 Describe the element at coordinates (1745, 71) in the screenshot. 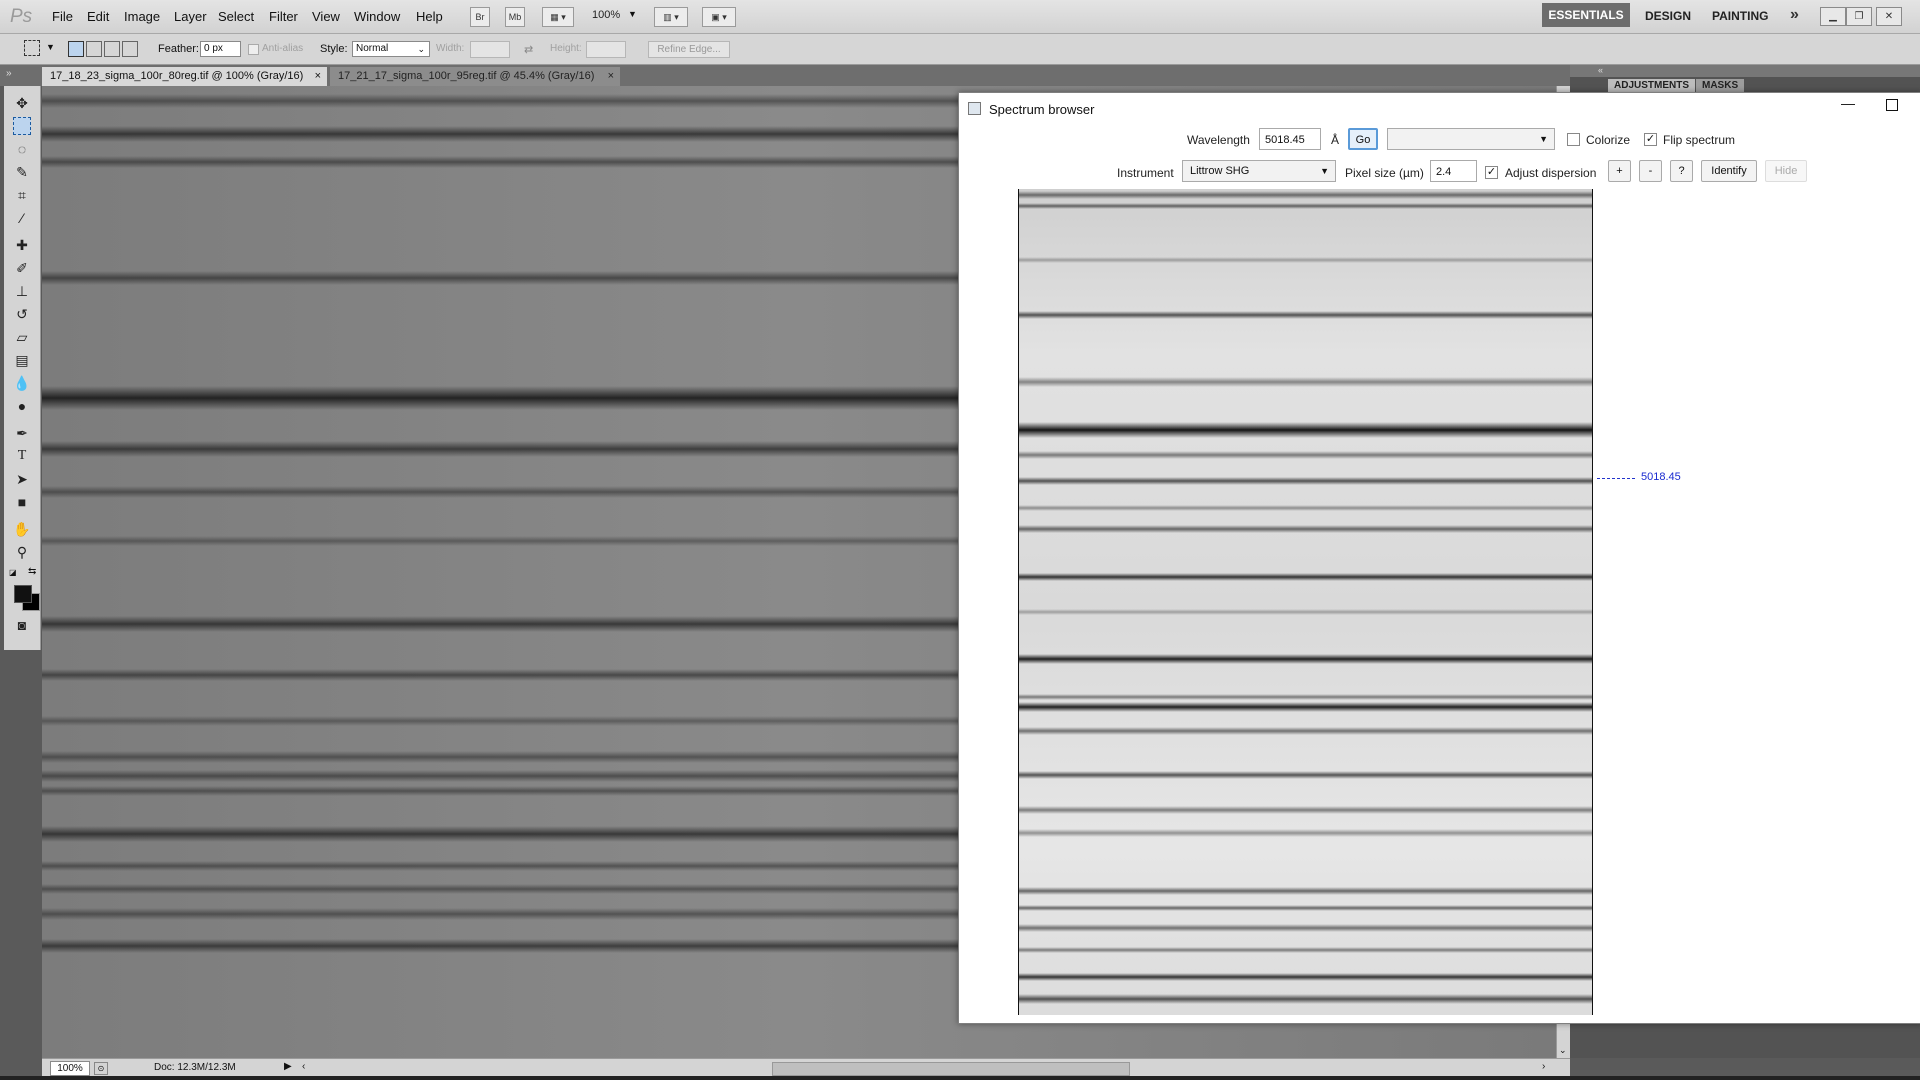

I see `panel-header-strip` at that location.